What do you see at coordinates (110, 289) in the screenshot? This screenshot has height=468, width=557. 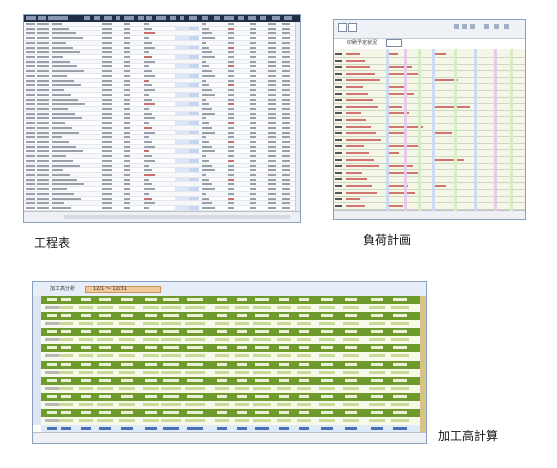 I see `period-label: 12/1 〜 12/31` at bounding box center [110, 289].